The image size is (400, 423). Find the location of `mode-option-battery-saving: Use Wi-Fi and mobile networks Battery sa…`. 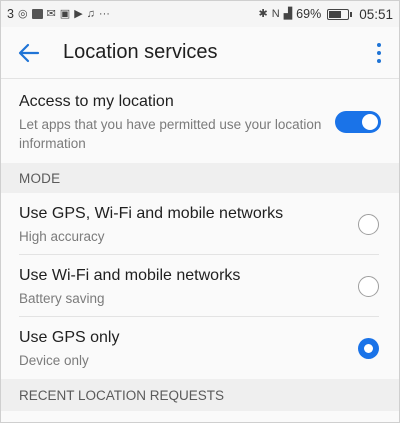

mode-option-battery-saving: Use Wi-Fi and mobile networks Battery sa… is located at coordinates (200, 286).